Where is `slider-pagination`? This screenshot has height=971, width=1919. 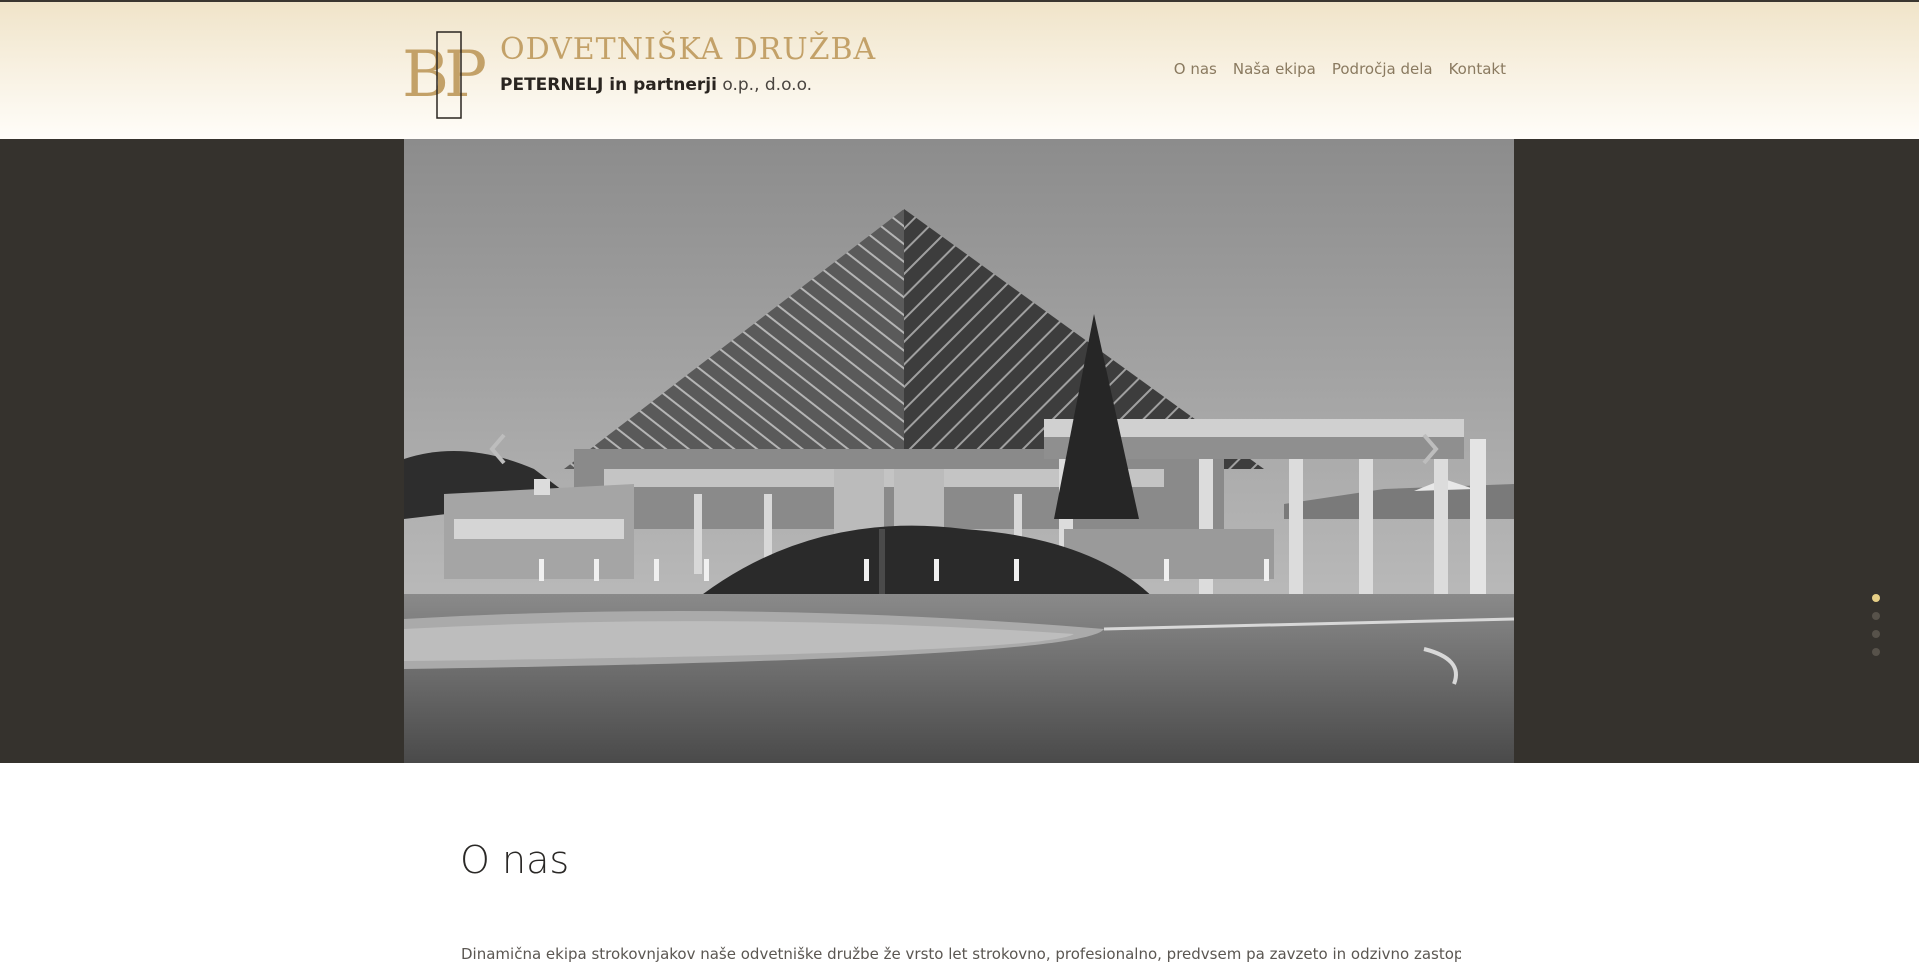 slider-pagination is located at coordinates (1876, 630).